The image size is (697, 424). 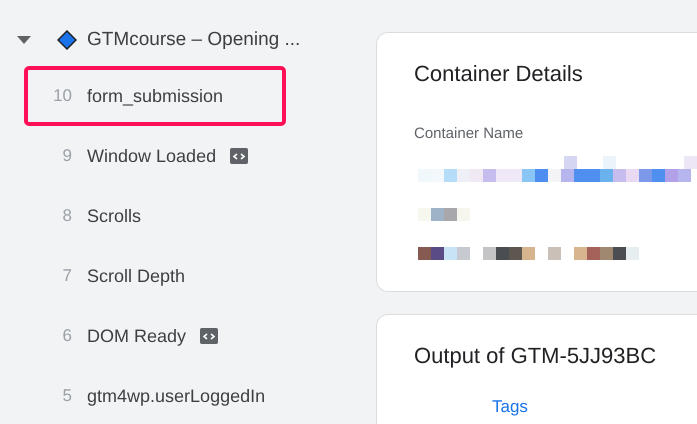 What do you see at coordinates (114, 216) in the screenshot?
I see `event-label: Scrolls` at bounding box center [114, 216].